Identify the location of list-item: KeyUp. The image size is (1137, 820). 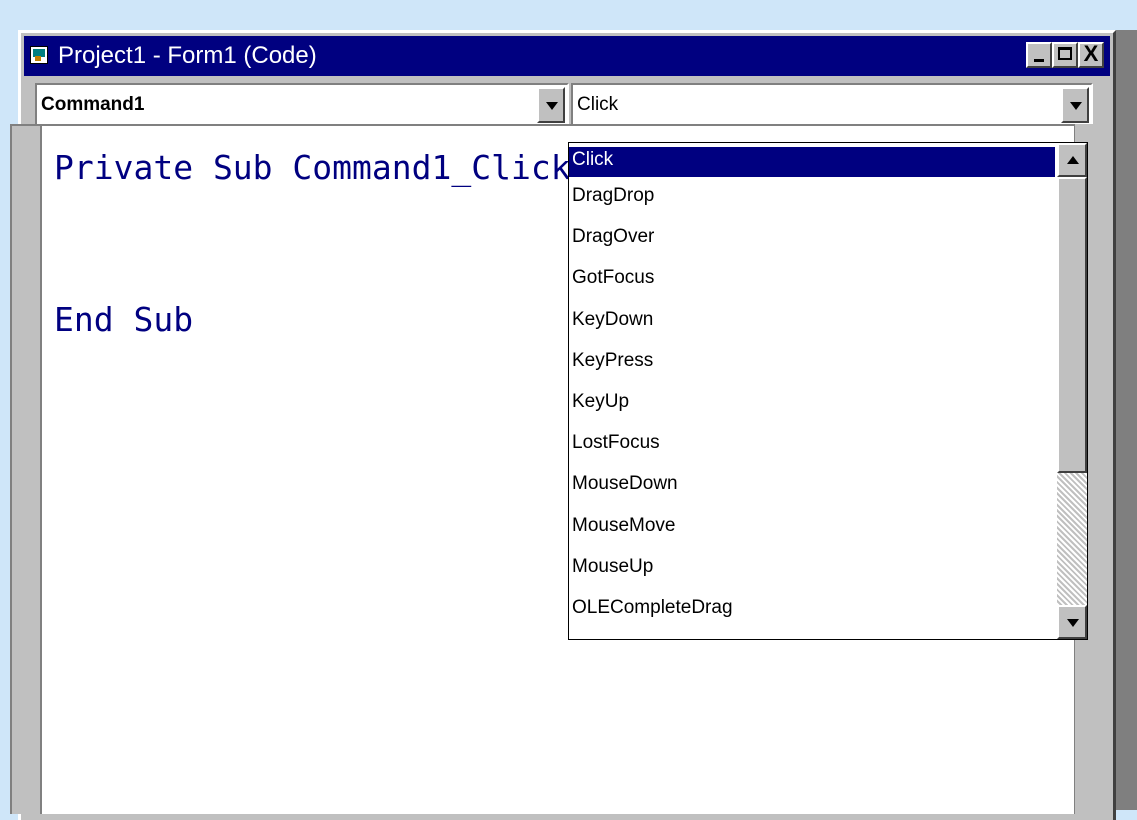
(812, 402).